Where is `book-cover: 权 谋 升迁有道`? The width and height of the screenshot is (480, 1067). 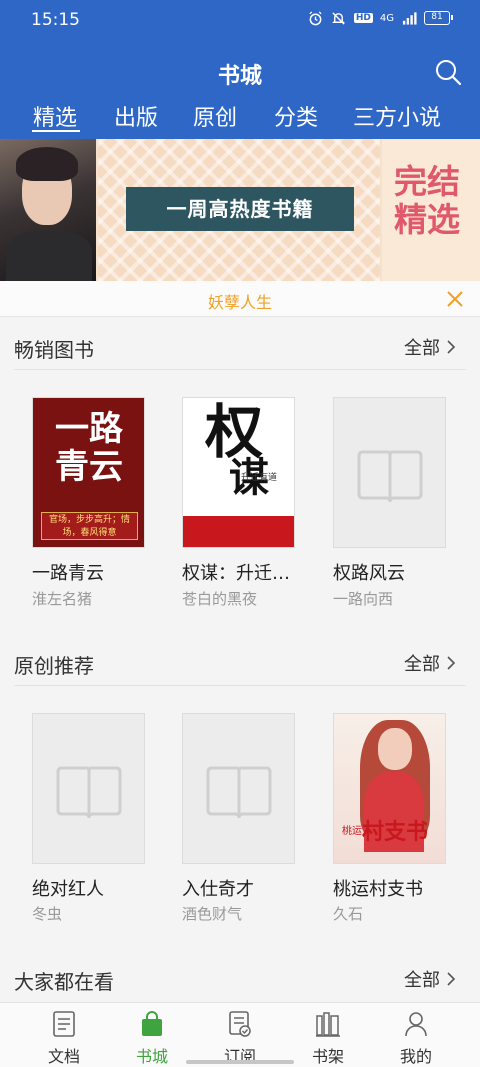
book-cover: 权 谋 升迁有道 is located at coordinates (238, 472).